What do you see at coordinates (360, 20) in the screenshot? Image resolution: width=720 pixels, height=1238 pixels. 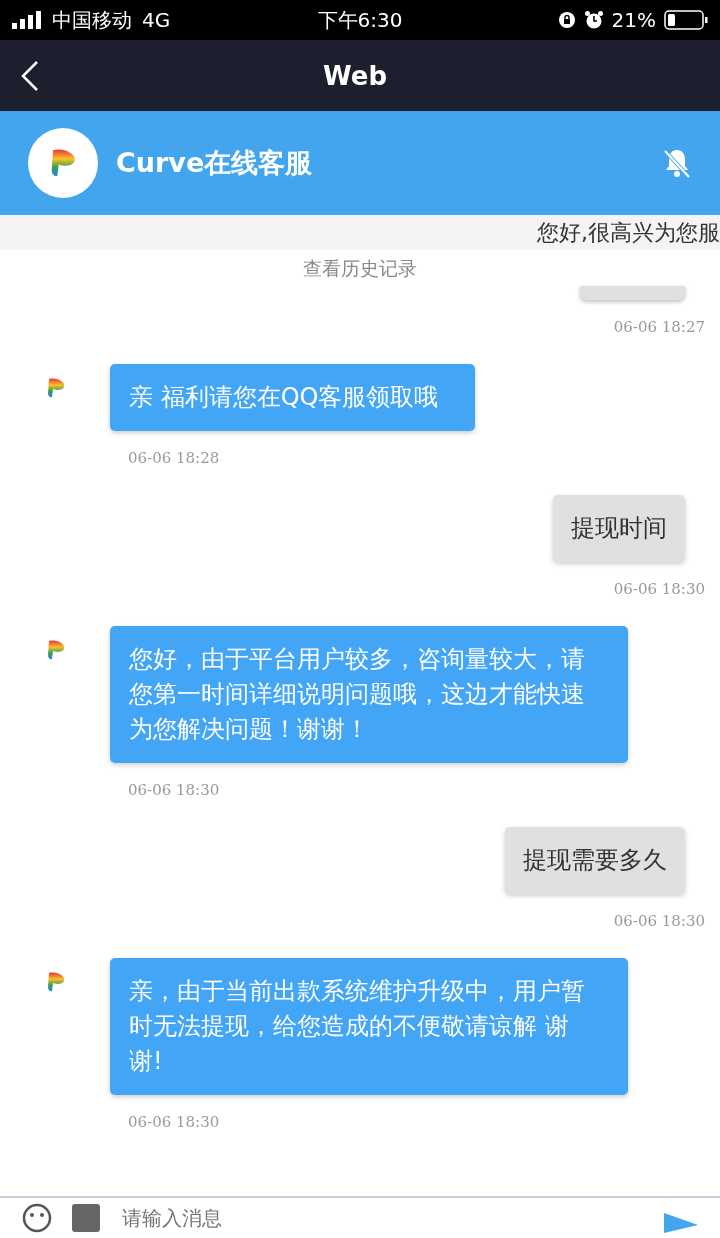 I see `clock-time: 下午6:30` at bounding box center [360, 20].